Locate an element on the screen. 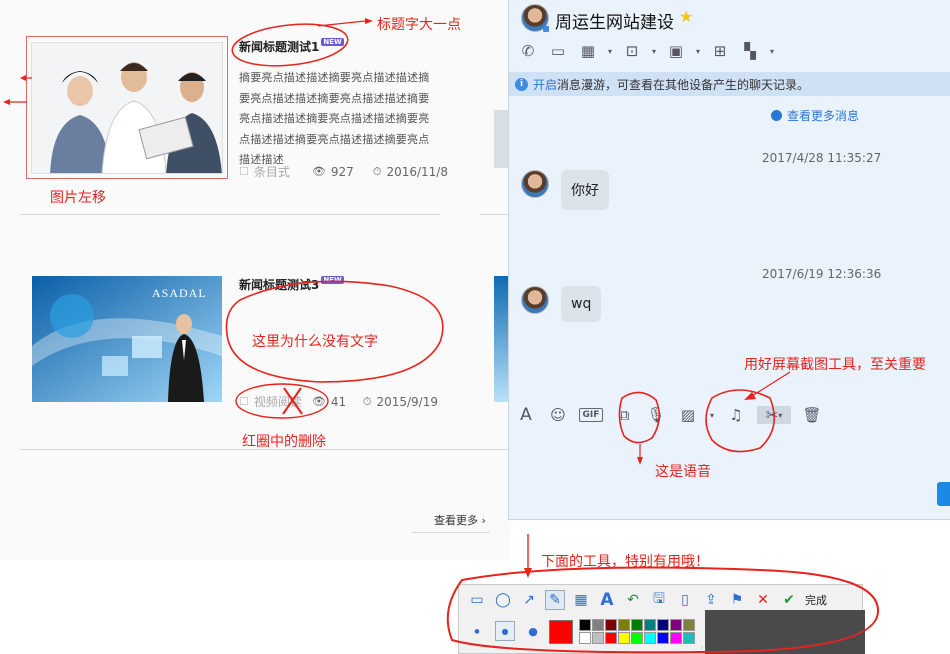 Image resolution: width=950 pixels, height=654 pixels. clock-icon: ⏱ is located at coordinates (367, 401).